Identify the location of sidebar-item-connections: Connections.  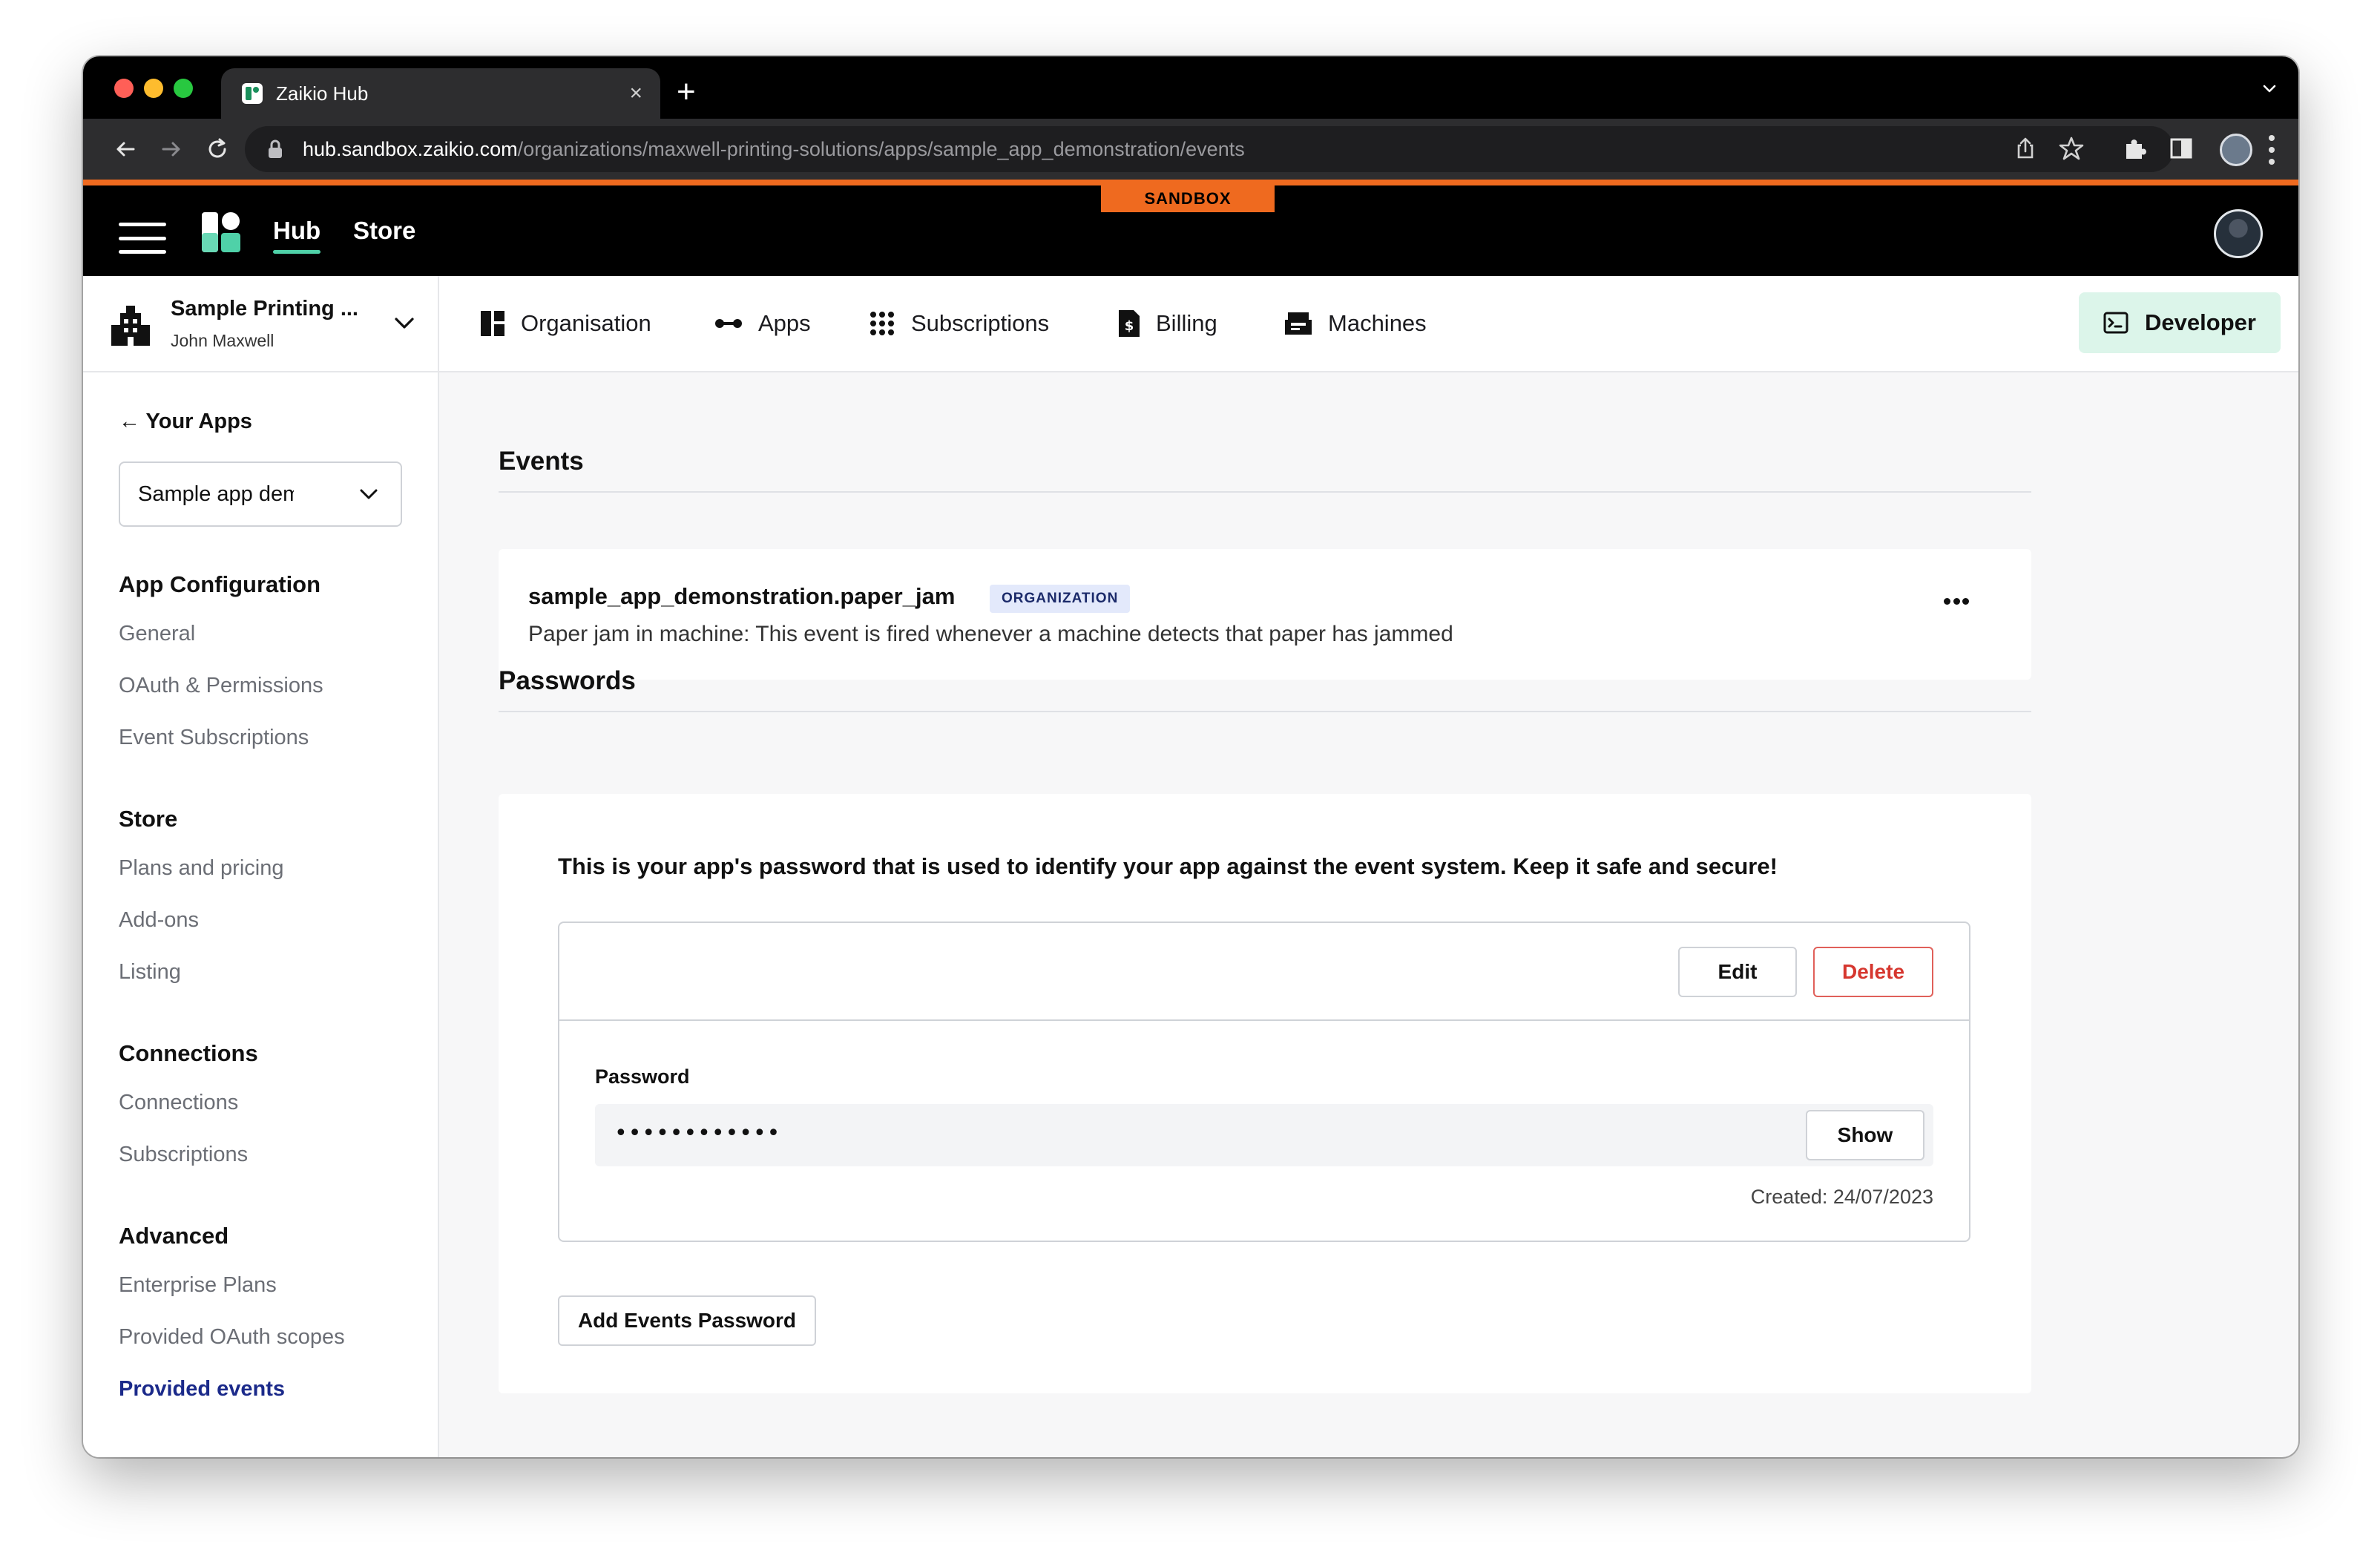
(179, 1103).